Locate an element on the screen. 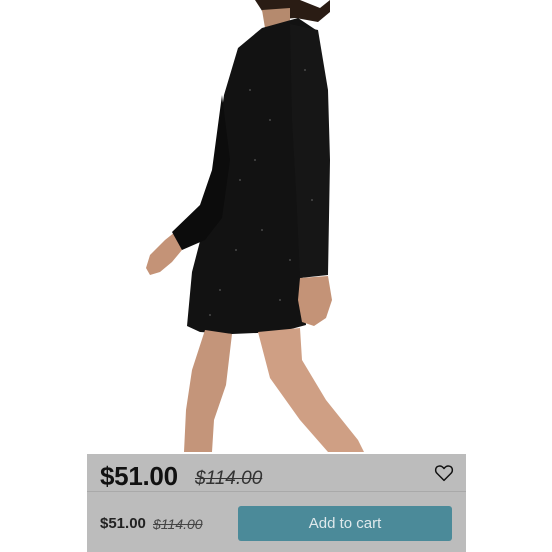 This screenshot has width=552, height=552. price-bar: $51.00 $114.00 is located at coordinates (276, 473).